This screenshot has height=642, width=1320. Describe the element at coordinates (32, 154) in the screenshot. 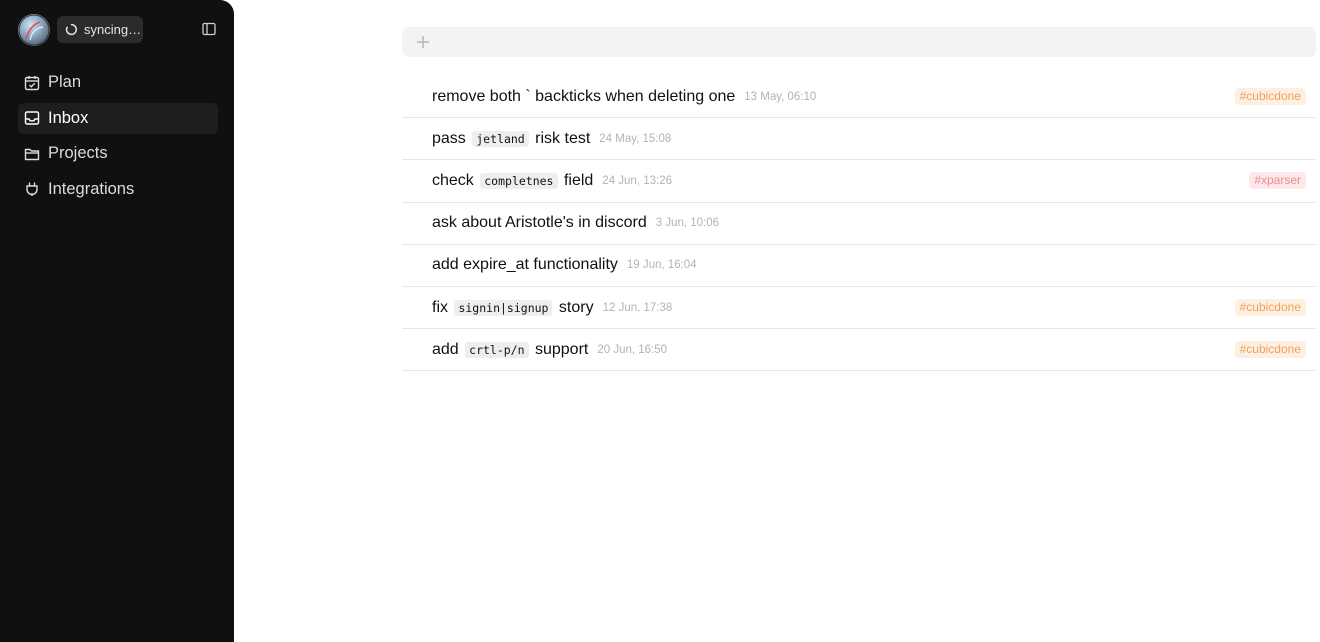

I see `folder-icon` at that location.